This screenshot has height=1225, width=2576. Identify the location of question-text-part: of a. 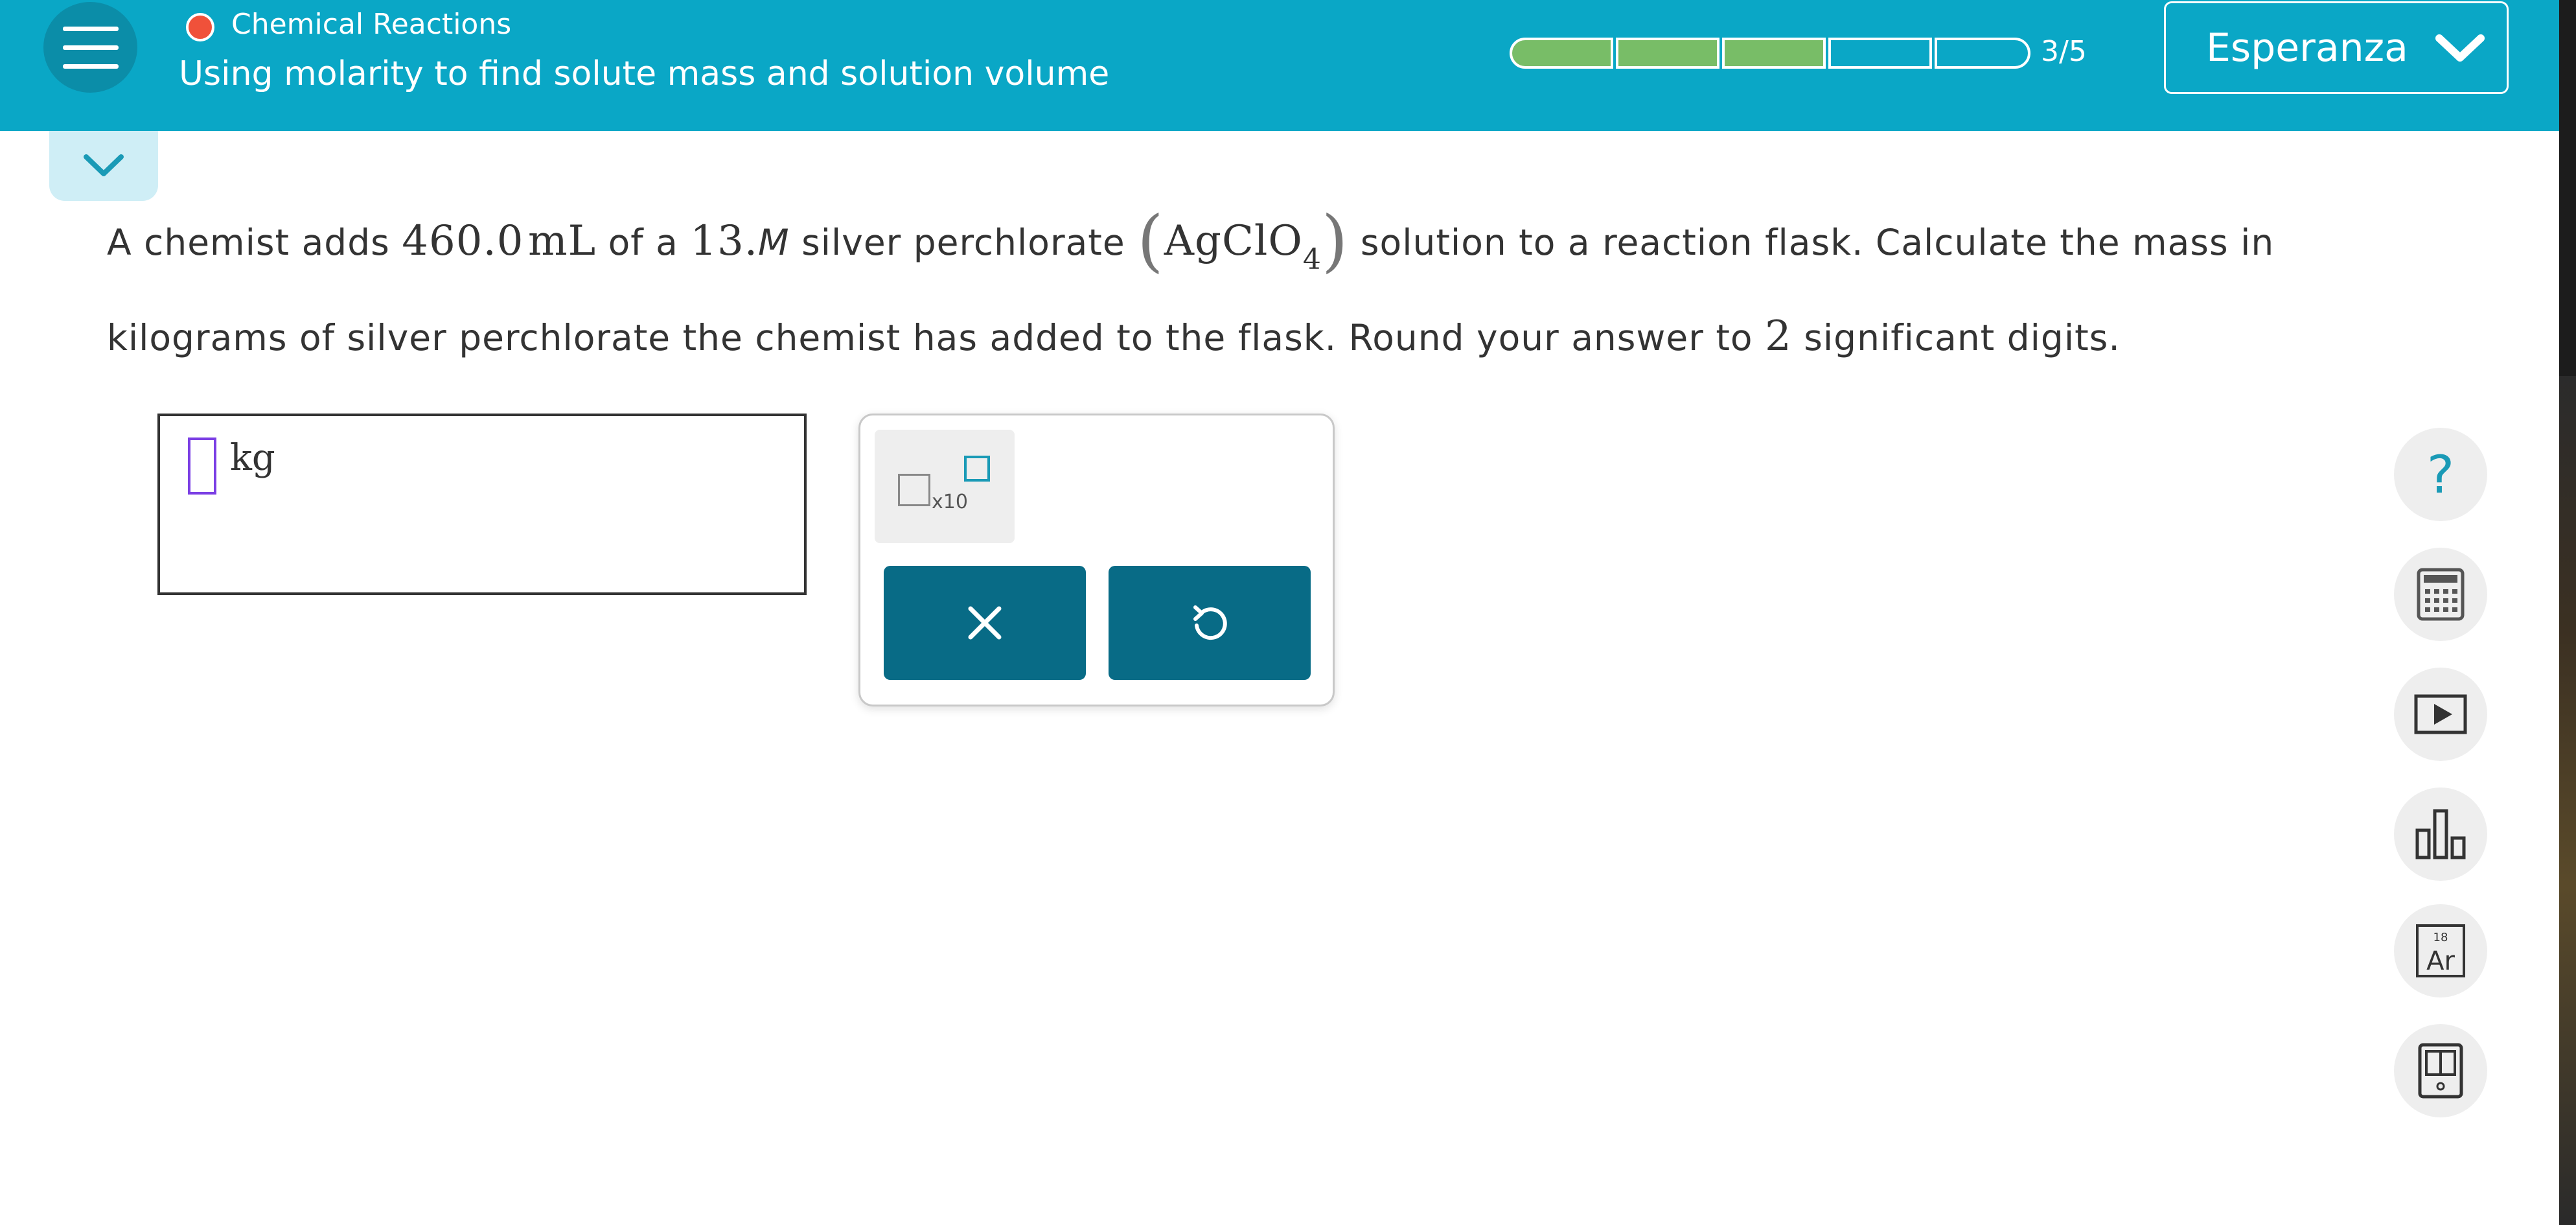
(643, 242).